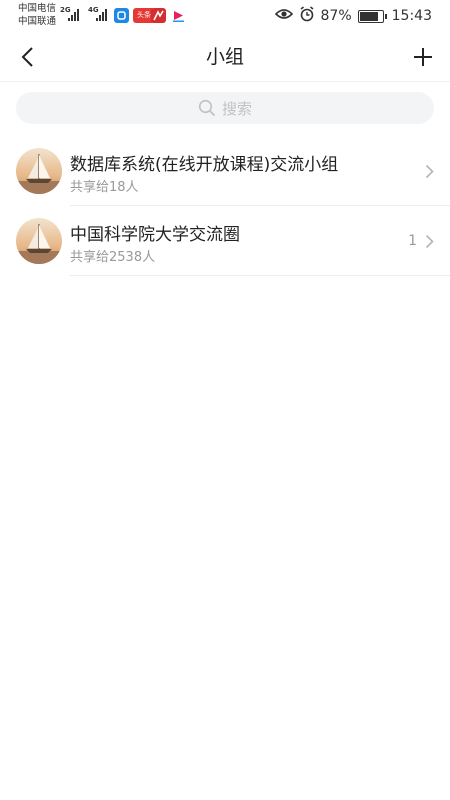 The image size is (450, 800). What do you see at coordinates (121, 15) in the screenshot?
I see `app-notification-icon` at bounding box center [121, 15].